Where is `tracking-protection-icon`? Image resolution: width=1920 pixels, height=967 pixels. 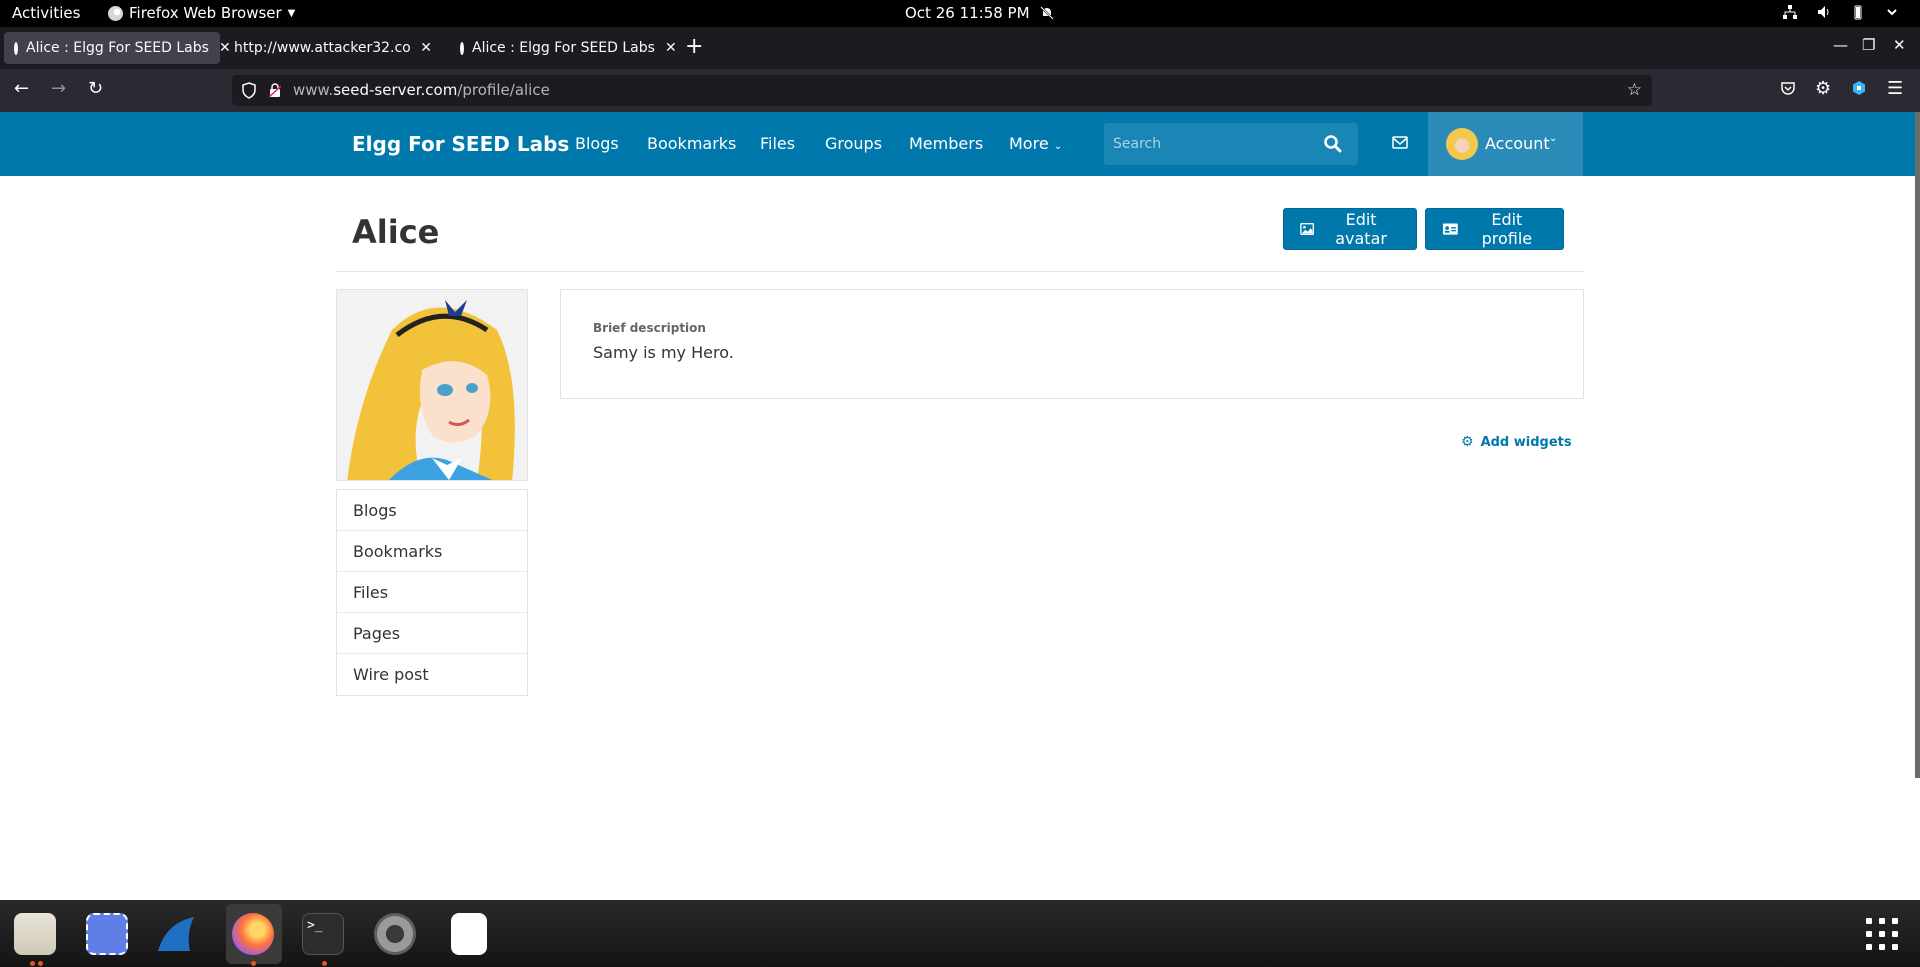
tracking-protection-icon is located at coordinates (249, 90).